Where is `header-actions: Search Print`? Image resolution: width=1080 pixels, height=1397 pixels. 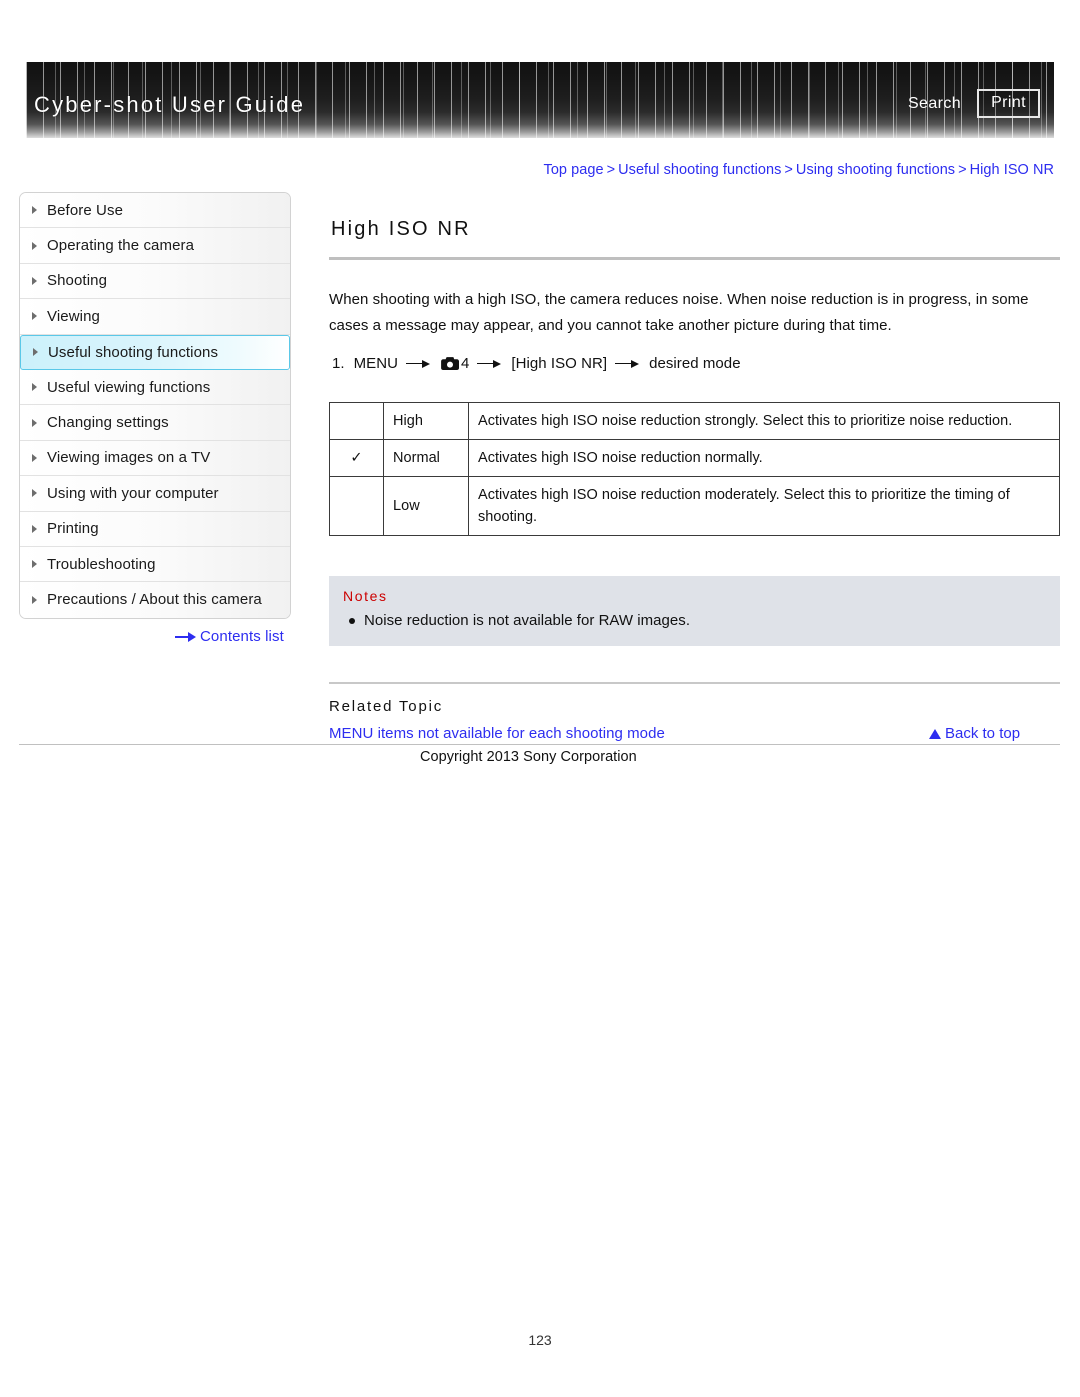
header-actions: Search Print is located at coordinates (974, 103).